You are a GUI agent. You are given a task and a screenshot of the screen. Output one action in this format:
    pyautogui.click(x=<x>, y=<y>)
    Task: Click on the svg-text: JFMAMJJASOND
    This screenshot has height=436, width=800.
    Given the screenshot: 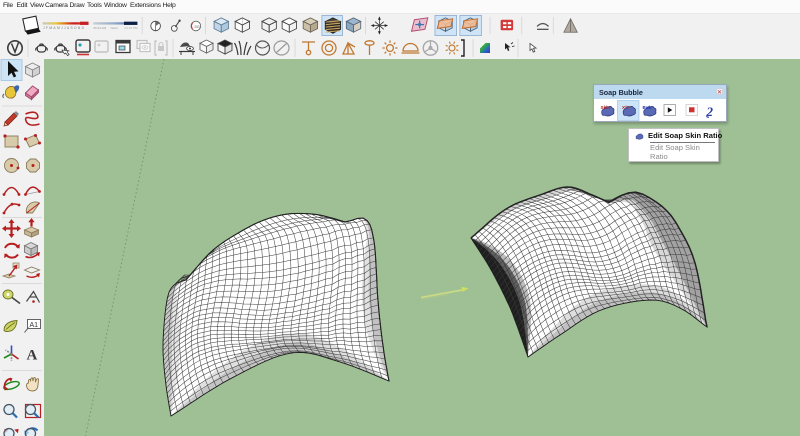 What is the action you would take?
    pyautogui.click(x=64, y=28)
    